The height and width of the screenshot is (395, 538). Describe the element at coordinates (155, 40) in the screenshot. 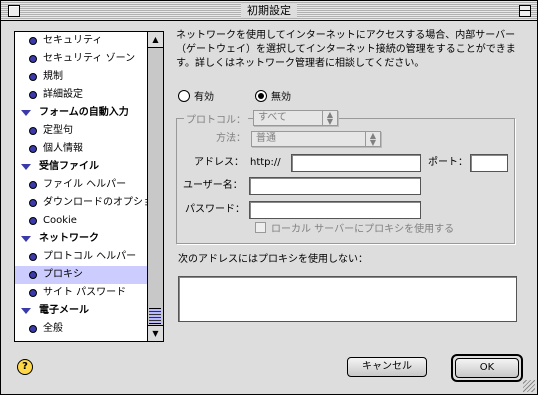

I see `scroll-up-arrow-icon: ▲` at that location.